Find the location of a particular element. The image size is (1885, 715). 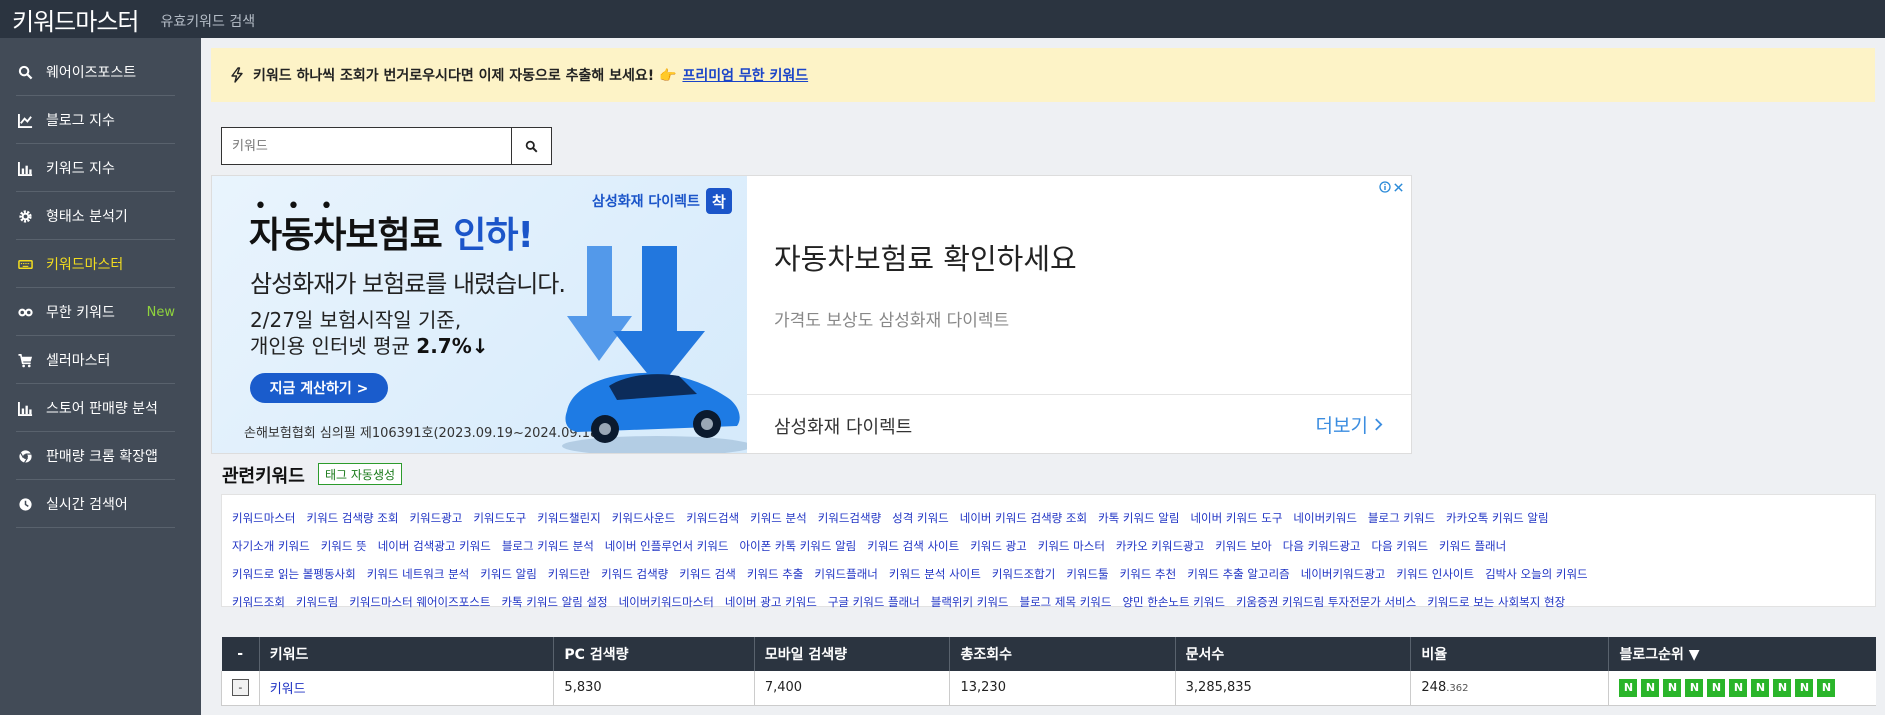

col-header-doc-count: 문서수 is located at coordinates (1292, 654).